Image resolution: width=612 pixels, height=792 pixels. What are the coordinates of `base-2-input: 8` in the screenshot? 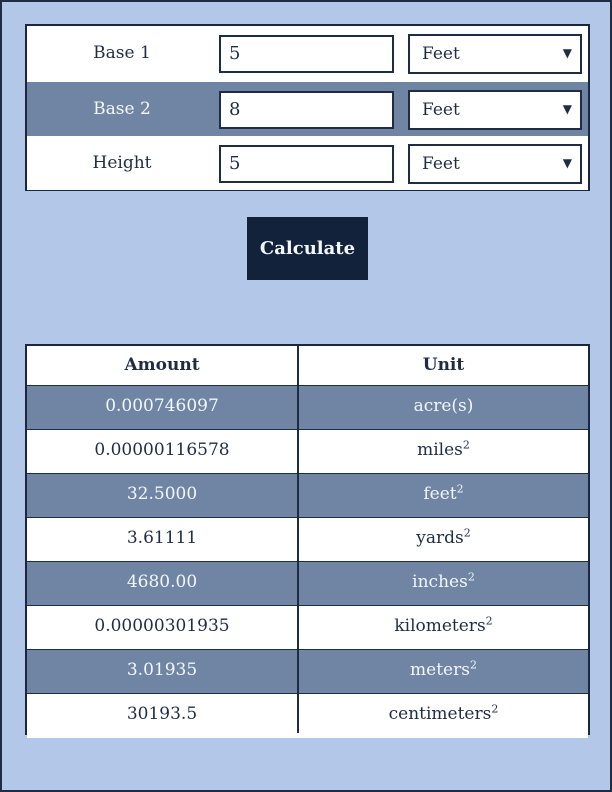 It's located at (306, 110).